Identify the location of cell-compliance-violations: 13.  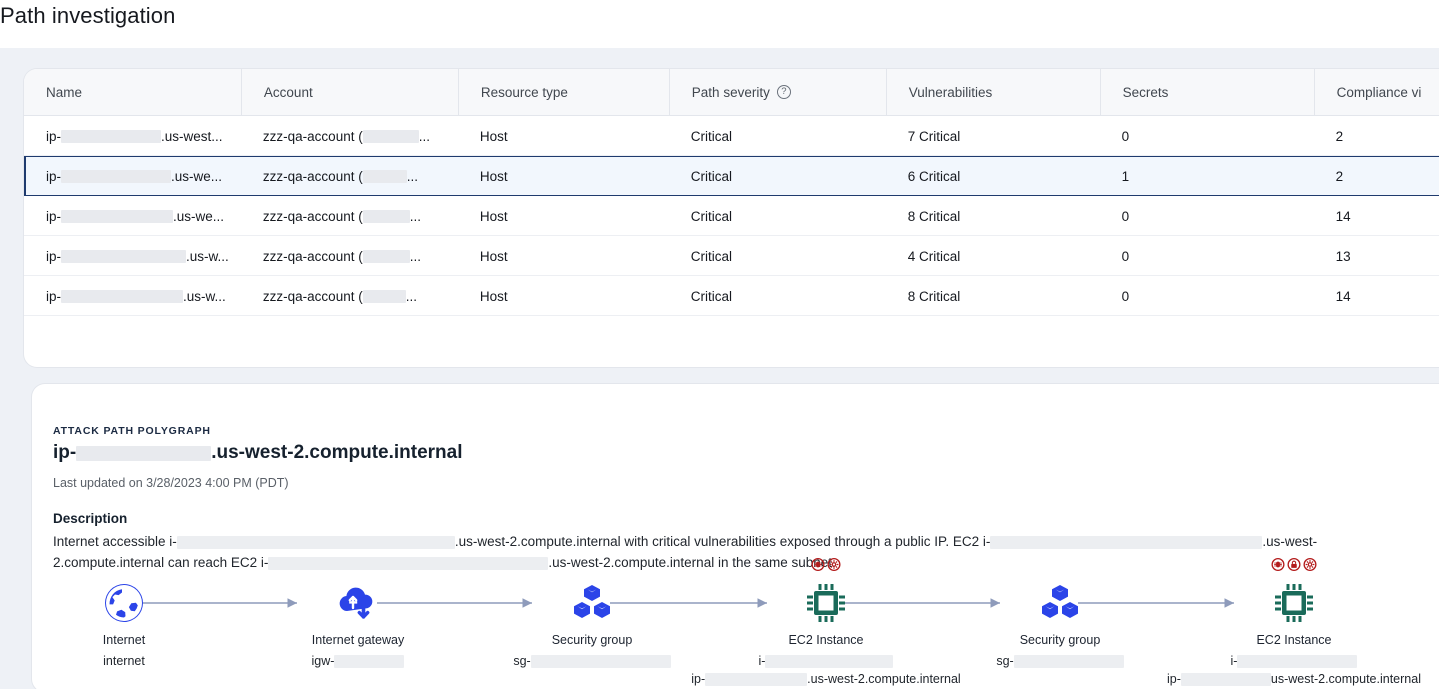
(1343, 256).